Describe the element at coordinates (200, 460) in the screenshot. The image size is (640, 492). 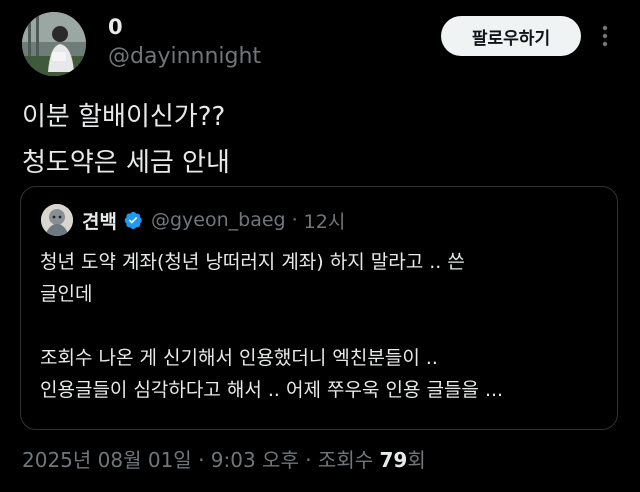
I see `tweet-datetime: 2025년 08월 01일 · 9:03 오후 · 조회수` at that location.